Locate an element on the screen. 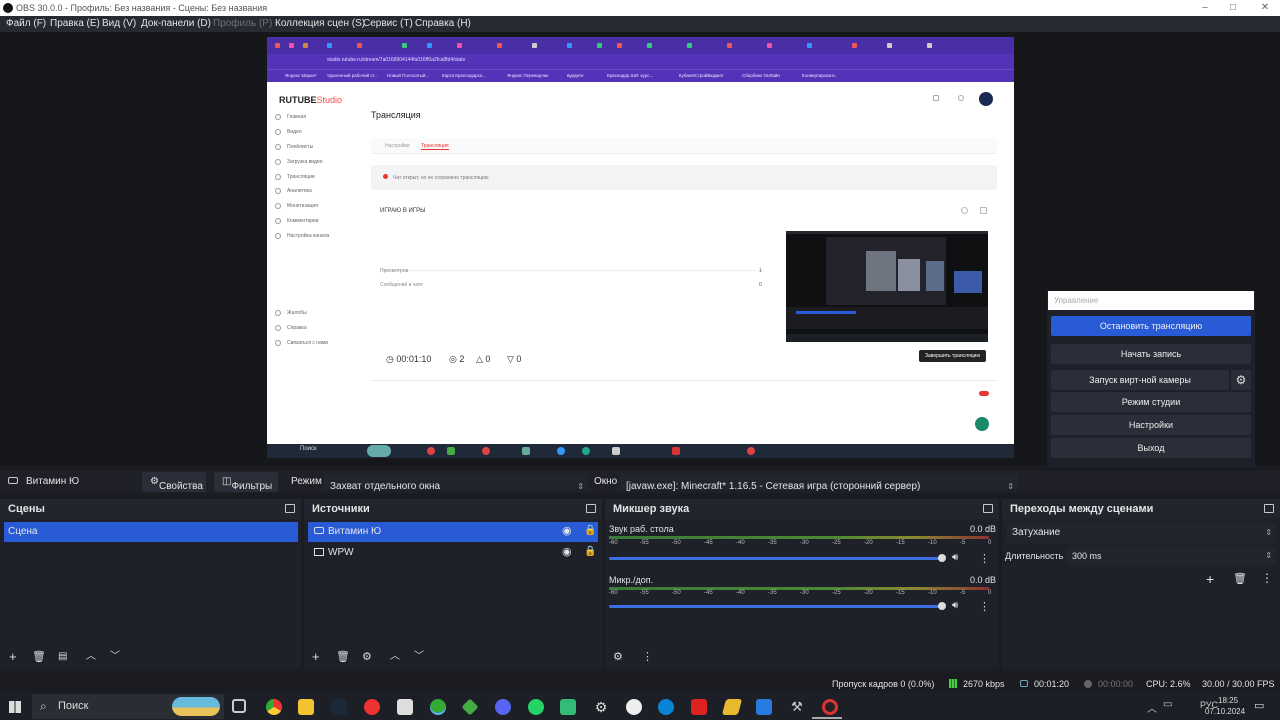 This screenshot has width=1280, height=720. remove-scene-icon: 🗑 is located at coordinates (39, 657).